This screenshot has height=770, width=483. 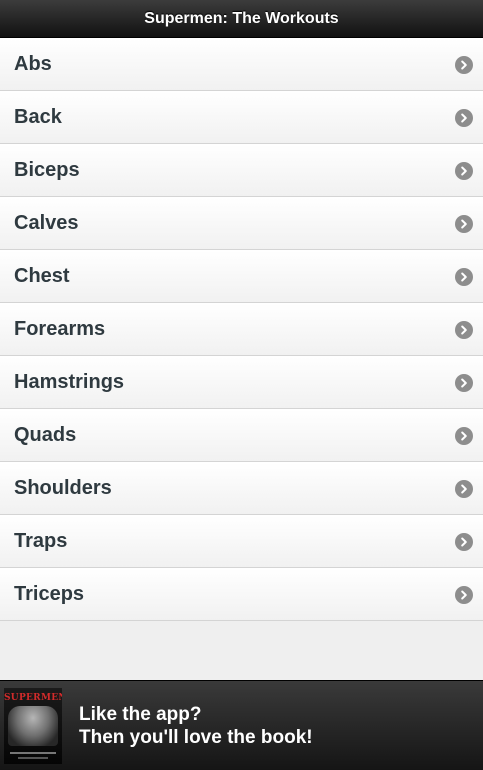 What do you see at coordinates (42, 276) in the screenshot?
I see `list-item-label: Chest` at bounding box center [42, 276].